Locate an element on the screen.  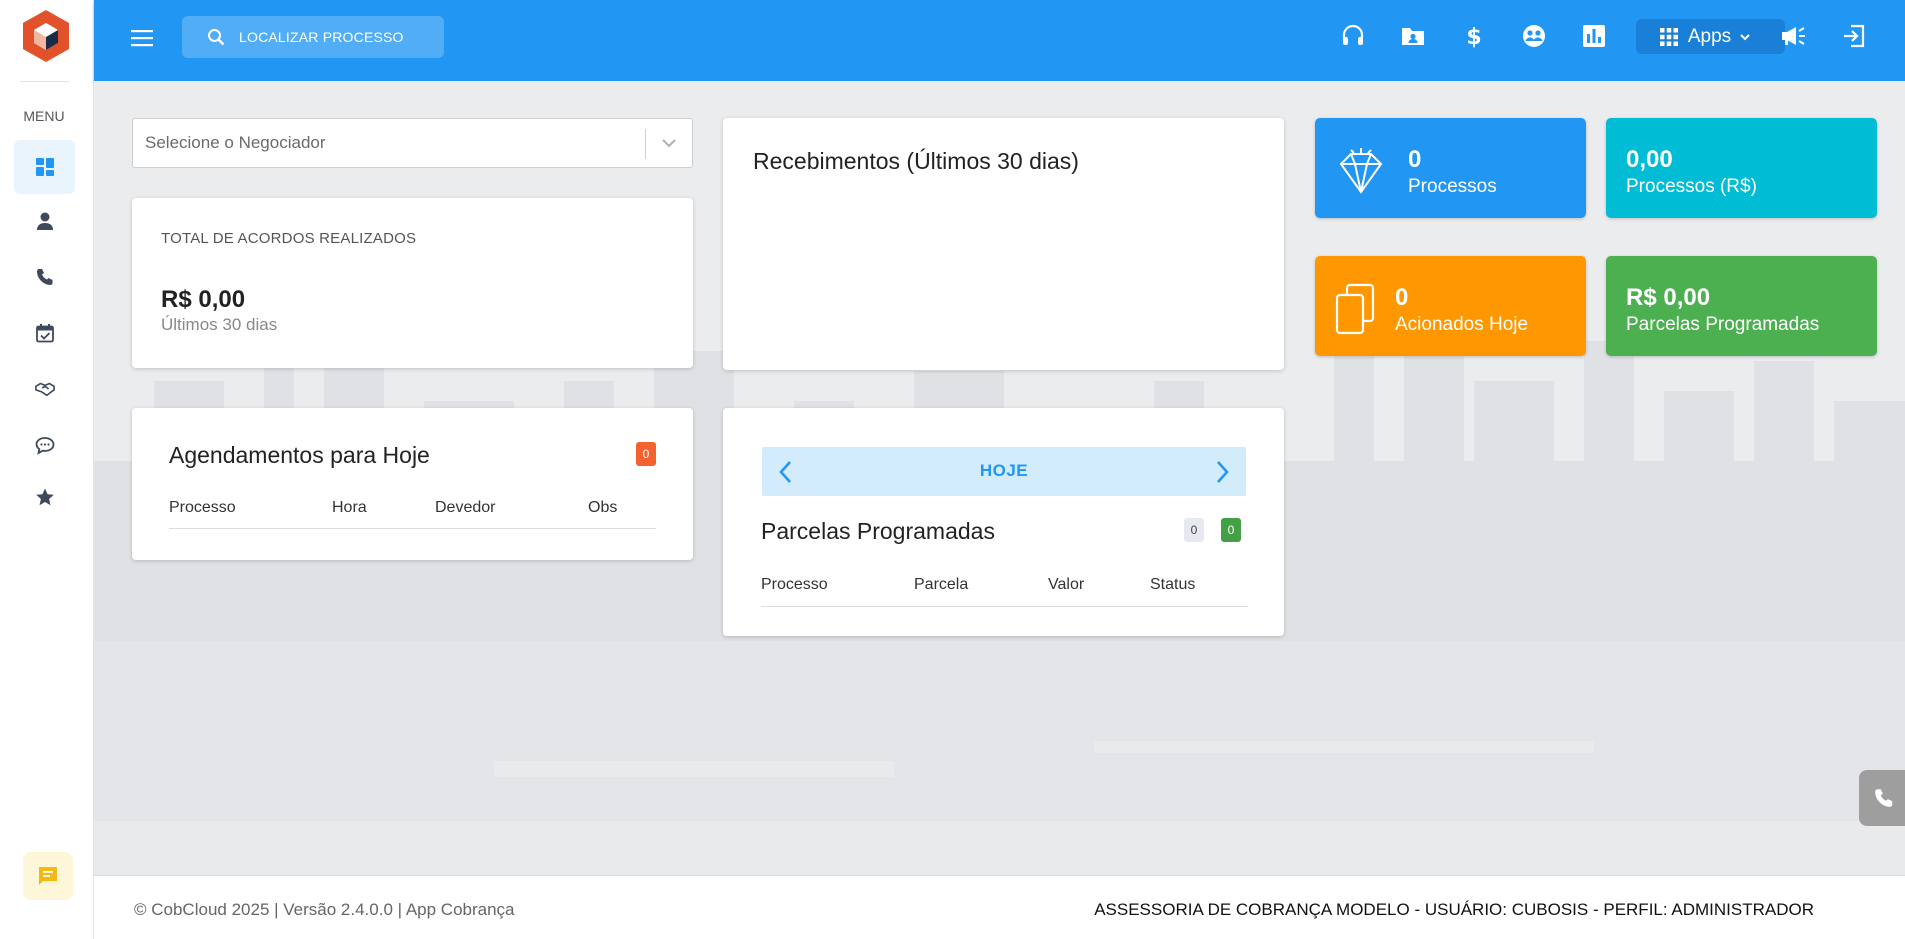
agendamentos-col-hora: Hora is located at coordinates (349, 507).